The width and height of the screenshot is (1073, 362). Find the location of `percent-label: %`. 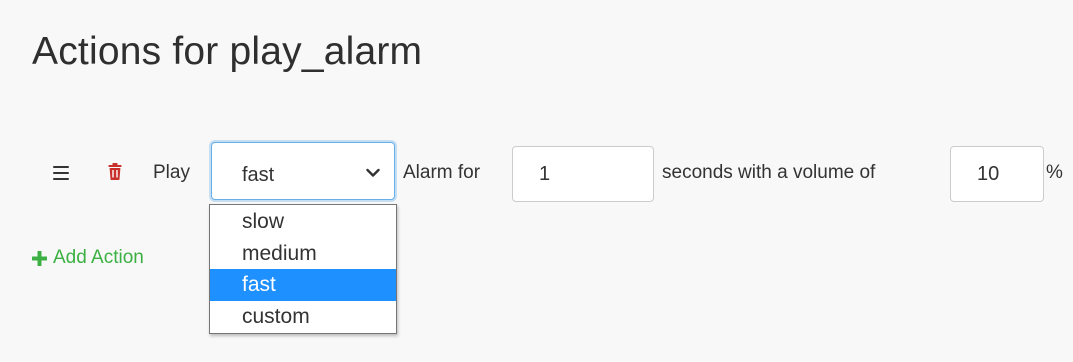

percent-label: % is located at coordinates (1054, 172).